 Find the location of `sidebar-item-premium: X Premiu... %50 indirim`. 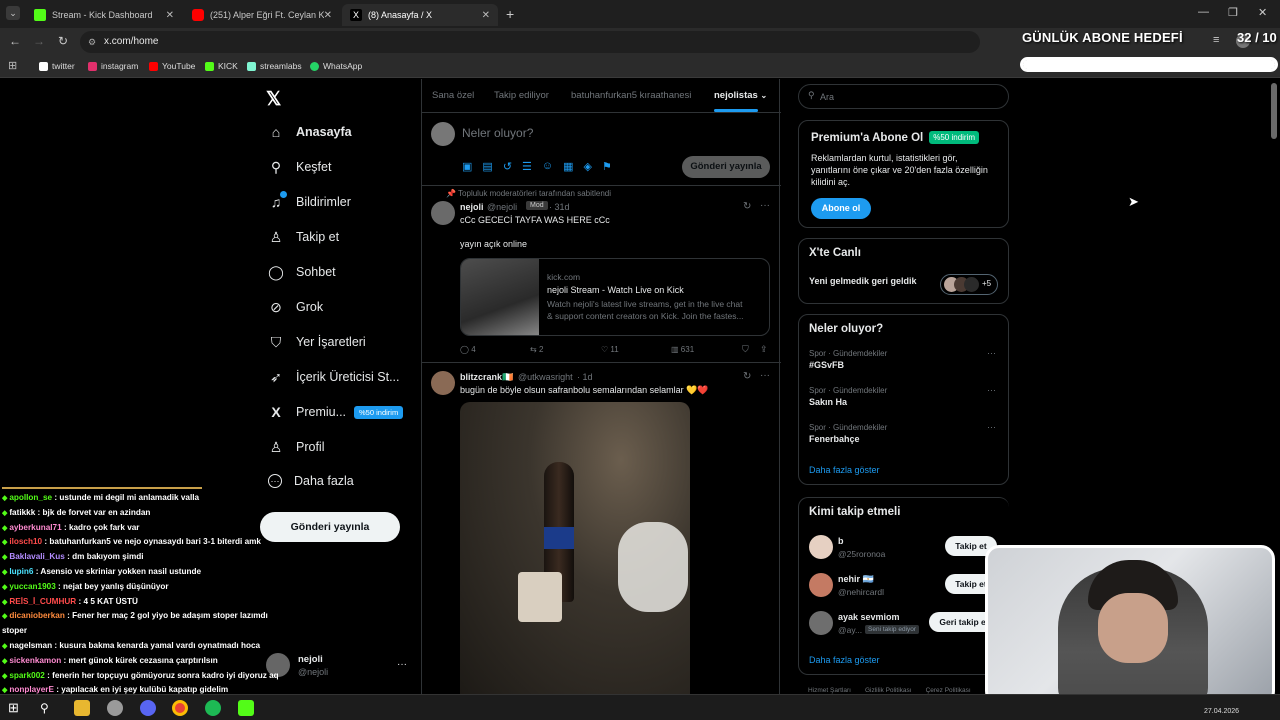

sidebar-item-premium: X Premiu... %50 indirim is located at coordinates (336, 412).